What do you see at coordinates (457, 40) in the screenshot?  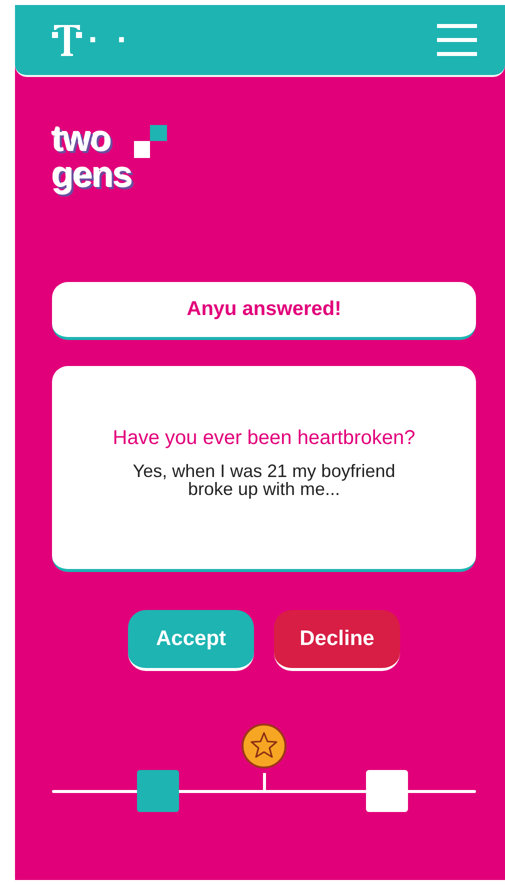 I see `menu-icon` at bounding box center [457, 40].